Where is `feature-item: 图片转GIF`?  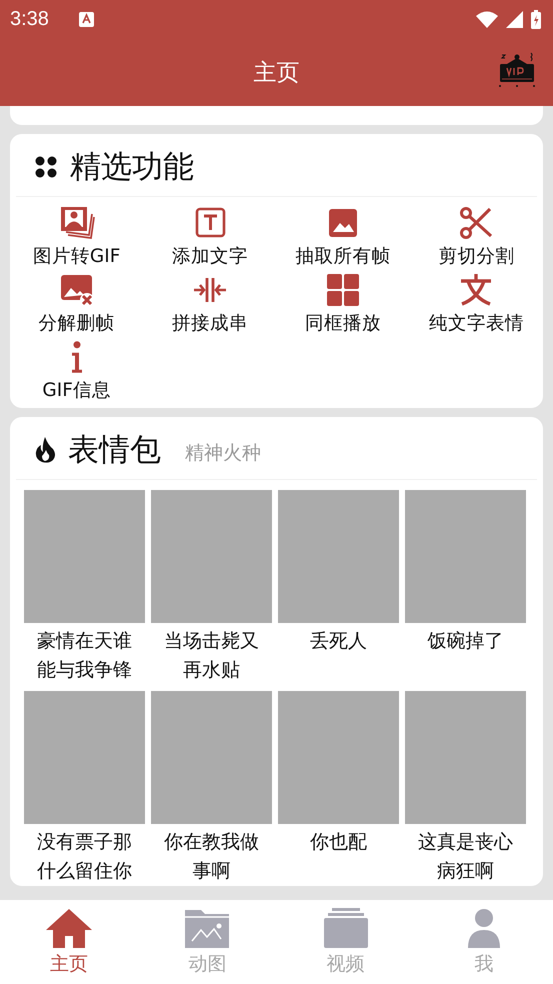 feature-item: 图片转GIF is located at coordinates (77, 236).